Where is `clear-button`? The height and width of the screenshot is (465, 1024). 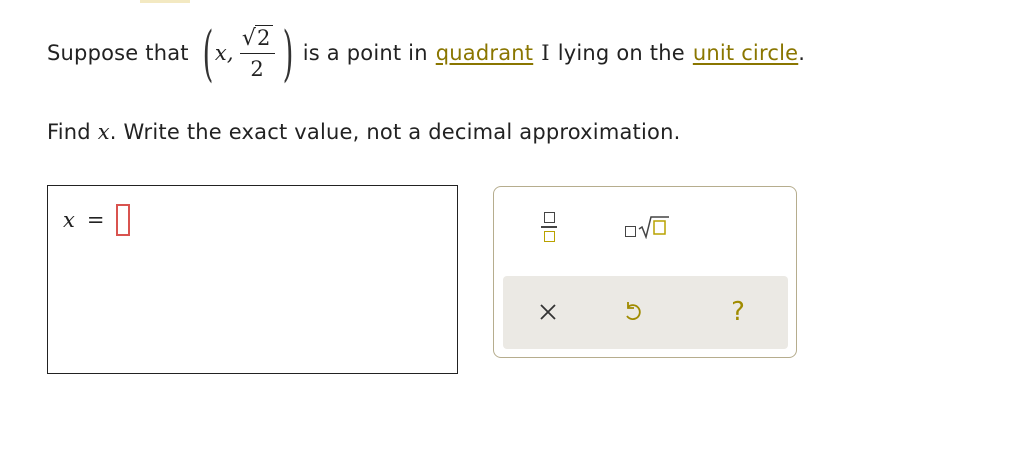
clear-button is located at coordinates (548, 312).